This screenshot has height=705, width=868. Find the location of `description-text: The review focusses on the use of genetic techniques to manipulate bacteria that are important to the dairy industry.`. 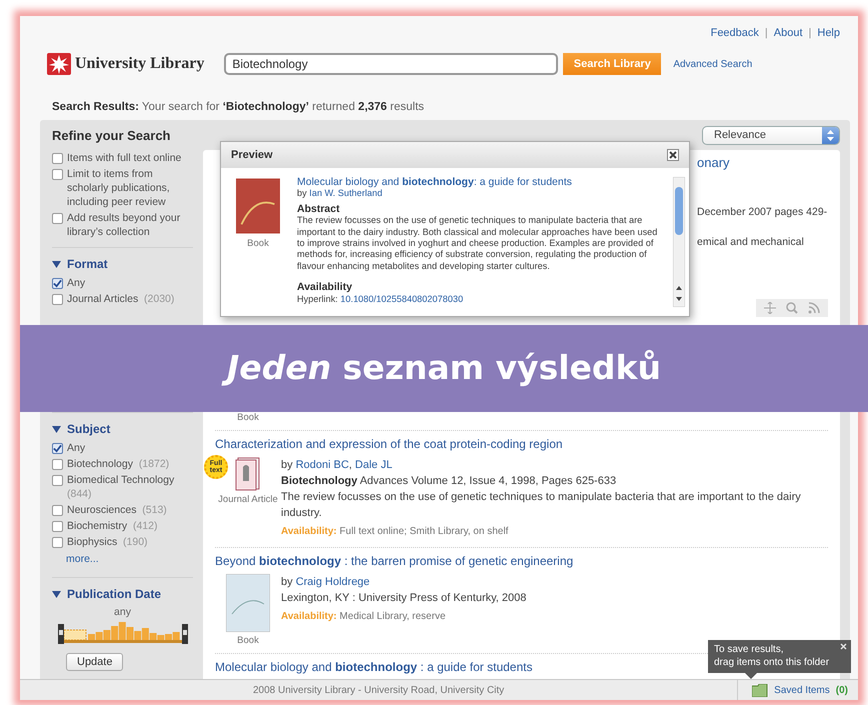

description-text: The review focusses on the use of genetic techniques to manipulate bacteria that are important to the dairy industry. is located at coordinates (541, 505).